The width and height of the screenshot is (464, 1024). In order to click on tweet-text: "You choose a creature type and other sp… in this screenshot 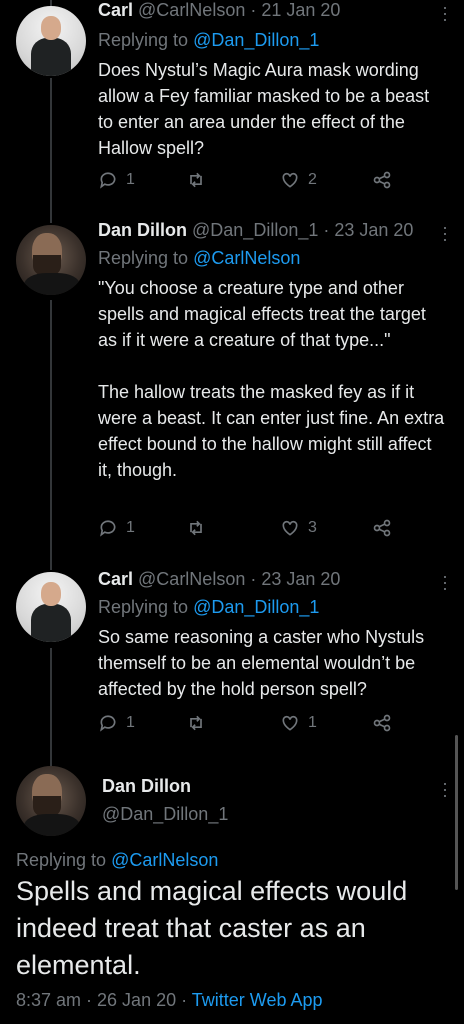, I will do `click(271, 379)`.